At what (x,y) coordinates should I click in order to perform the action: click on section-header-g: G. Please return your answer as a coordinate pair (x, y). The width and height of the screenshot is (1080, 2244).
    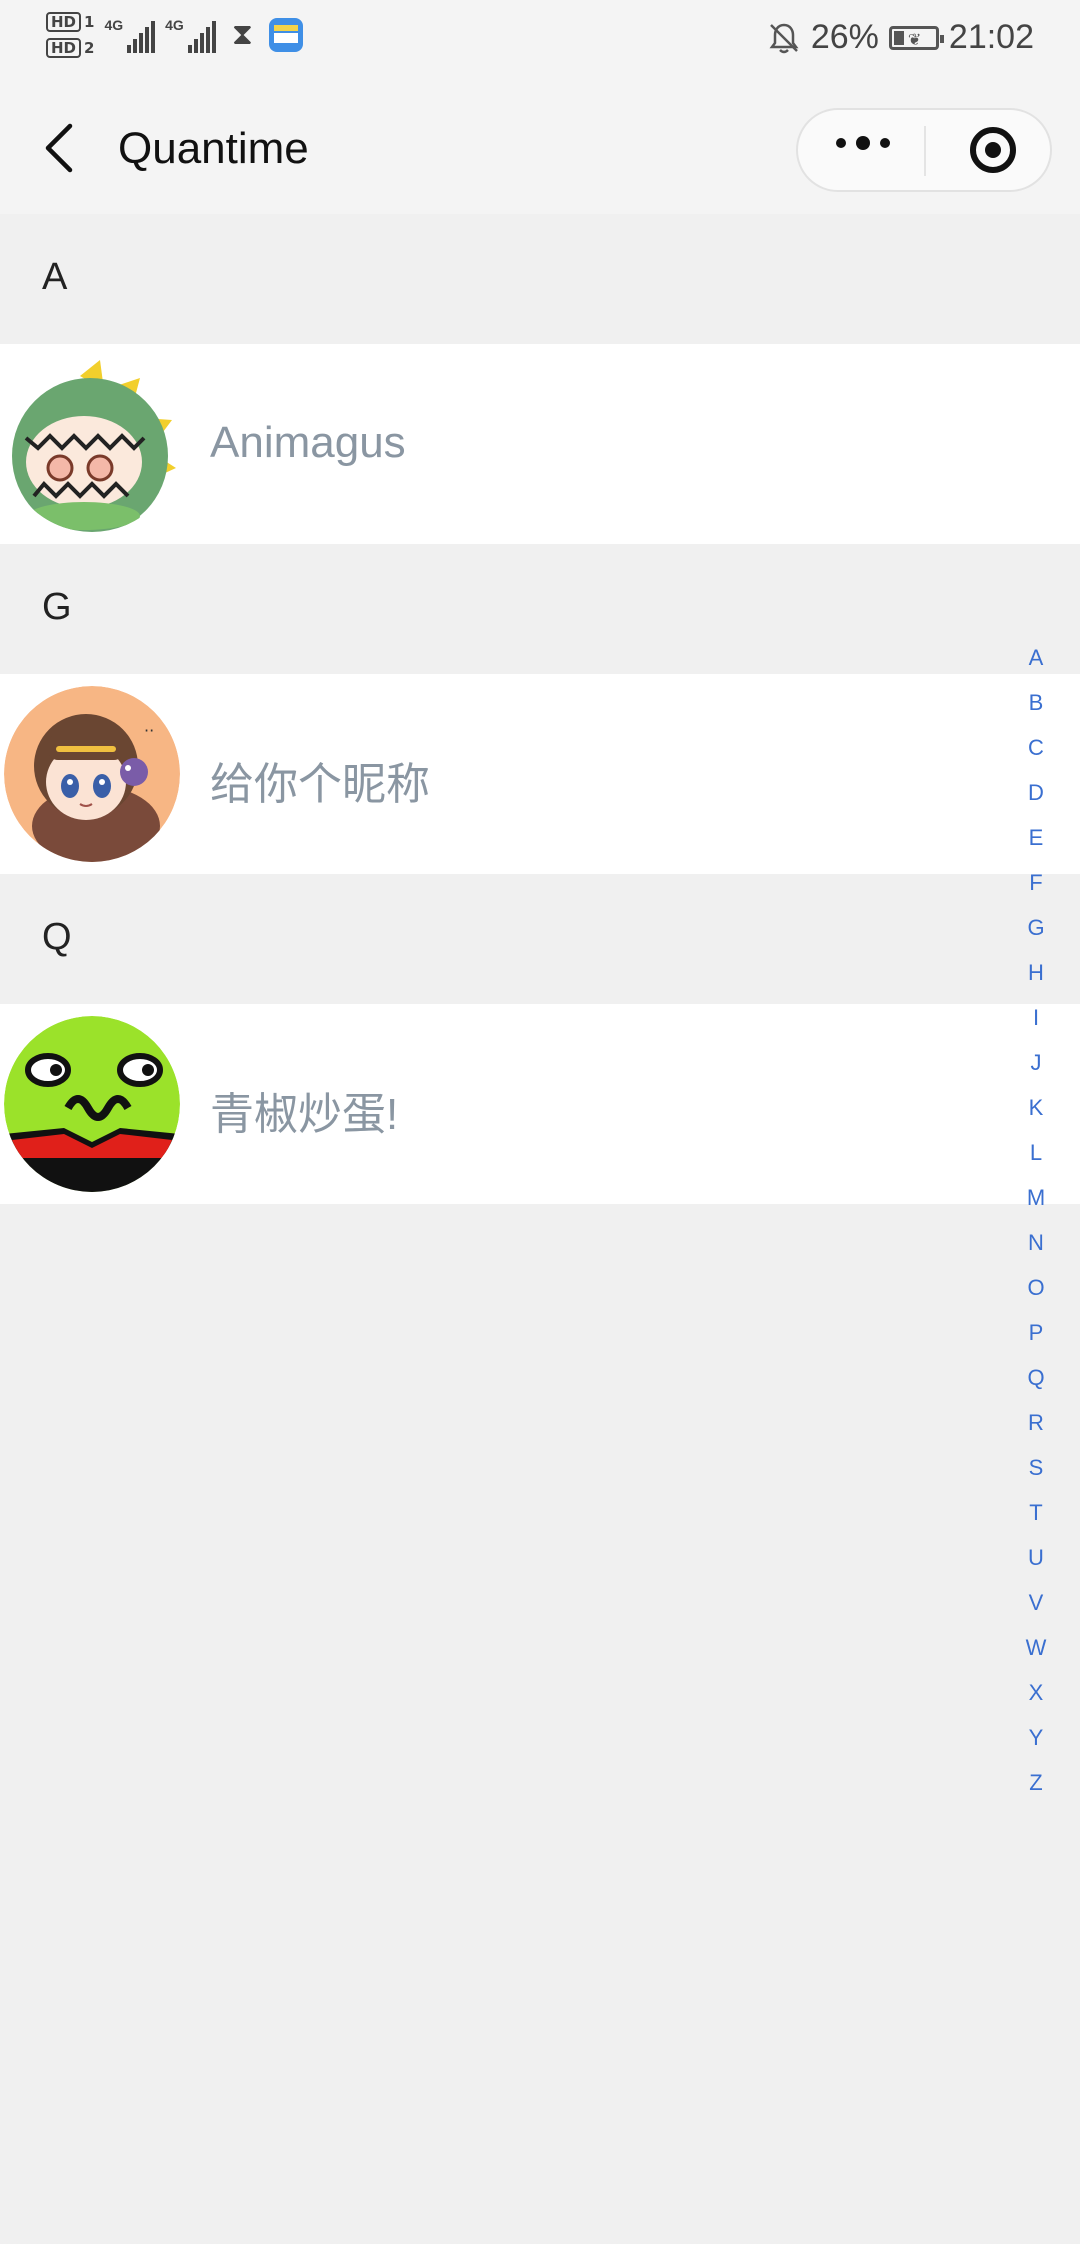
    Looking at the image, I should click on (540, 609).